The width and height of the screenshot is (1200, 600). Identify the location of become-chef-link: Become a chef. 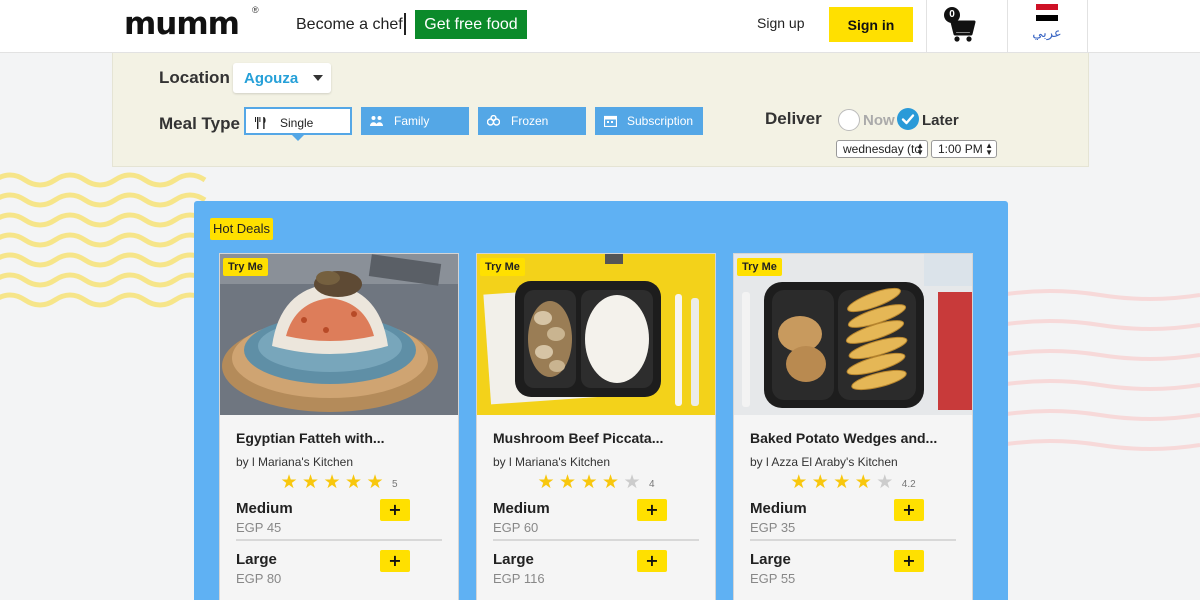
(349, 25).